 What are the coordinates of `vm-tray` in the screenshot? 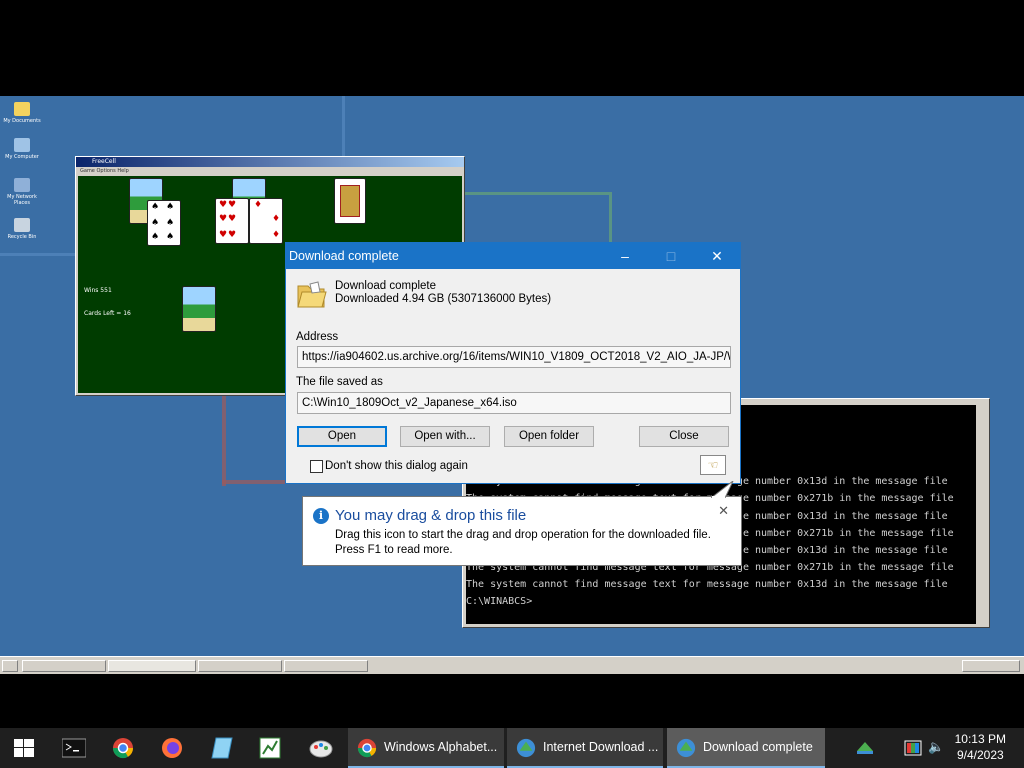 It's located at (991, 666).